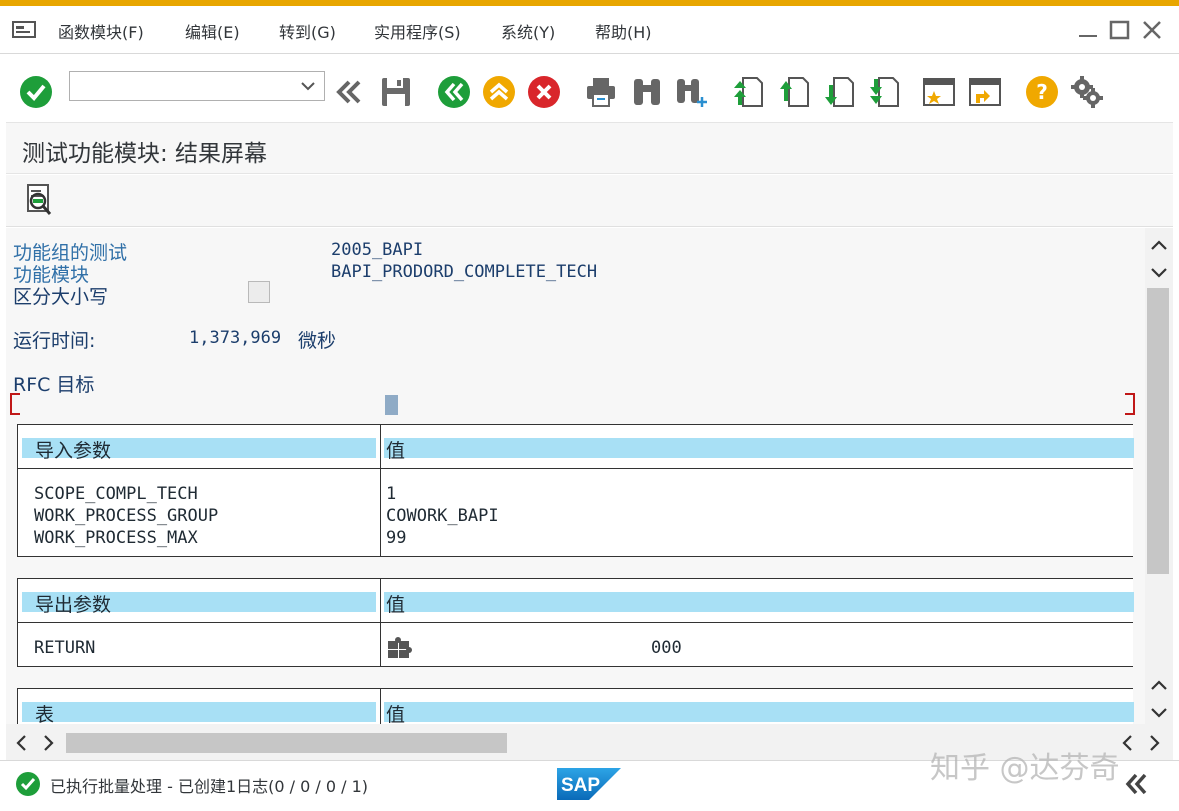  I want to click on export-param-value: 000, so click(666, 648).